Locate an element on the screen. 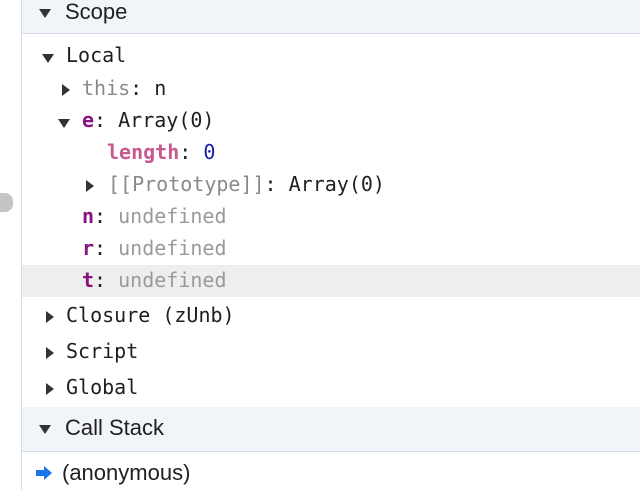 The height and width of the screenshot is (490, 640). scope-closure-row: Closure (zUnb) is located at coordinates (331, 316).